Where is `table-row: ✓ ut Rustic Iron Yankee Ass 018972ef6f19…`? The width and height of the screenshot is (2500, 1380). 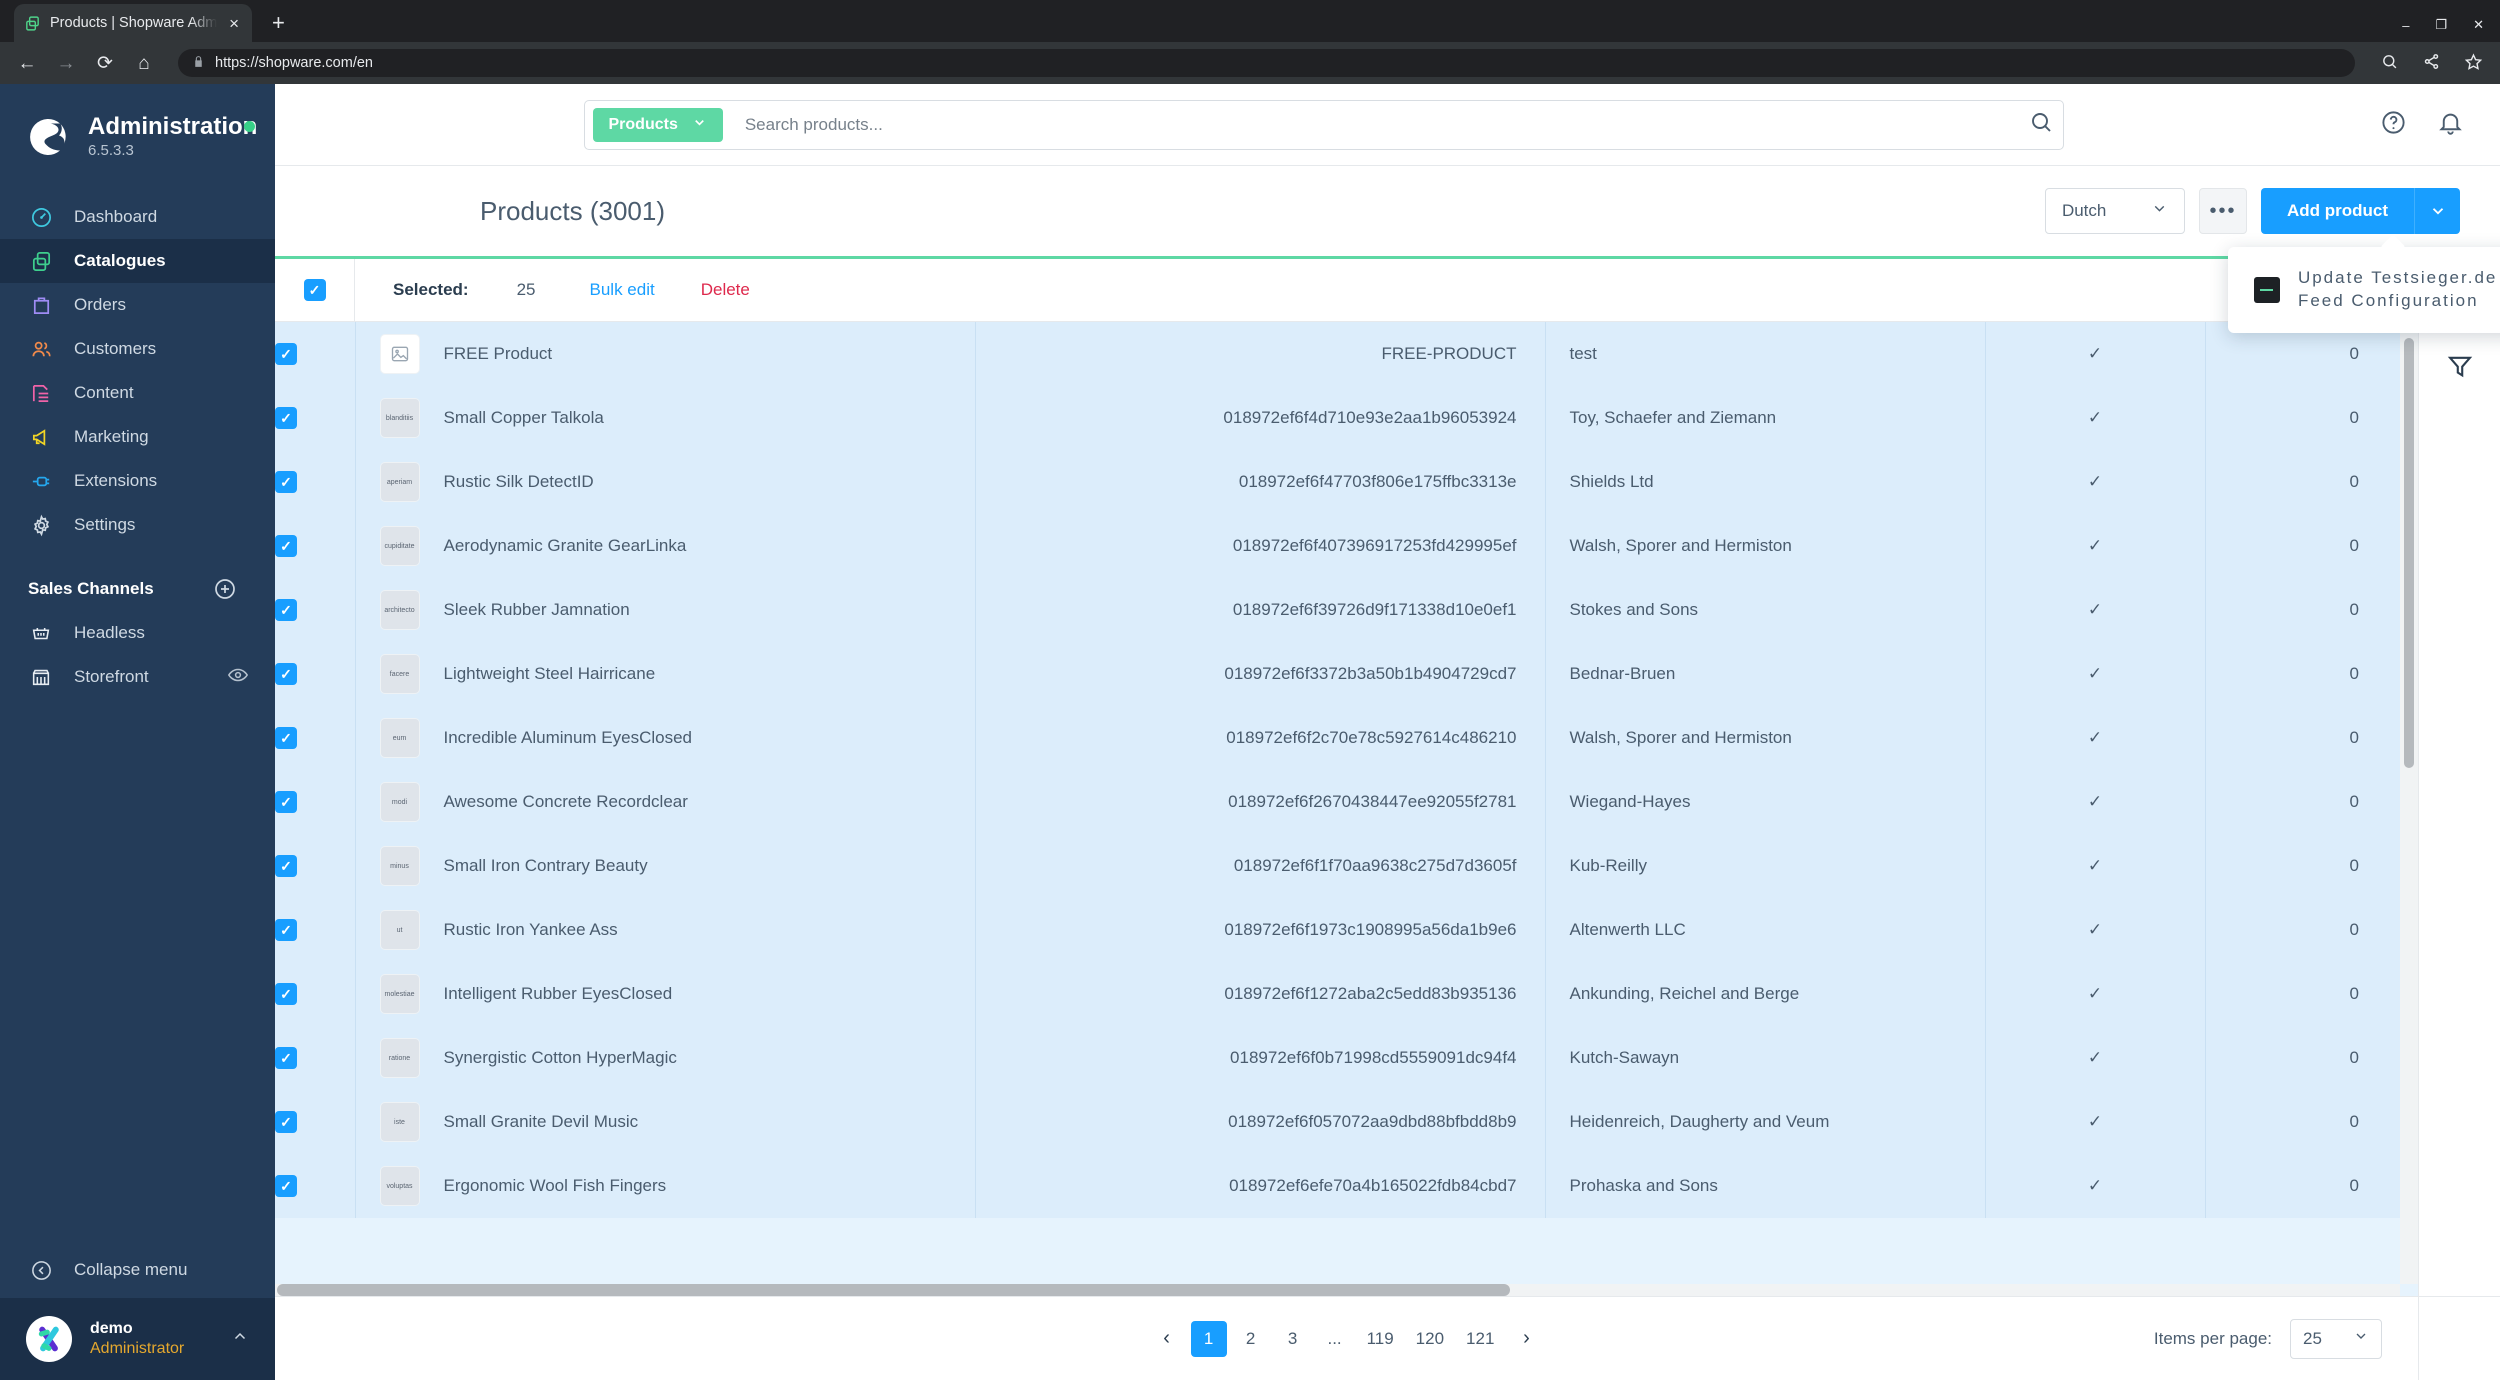 table-row: ✓ ut Rustic Iron Yankee Ass 018972ef6f19… is located at coordinates (1346, 930).